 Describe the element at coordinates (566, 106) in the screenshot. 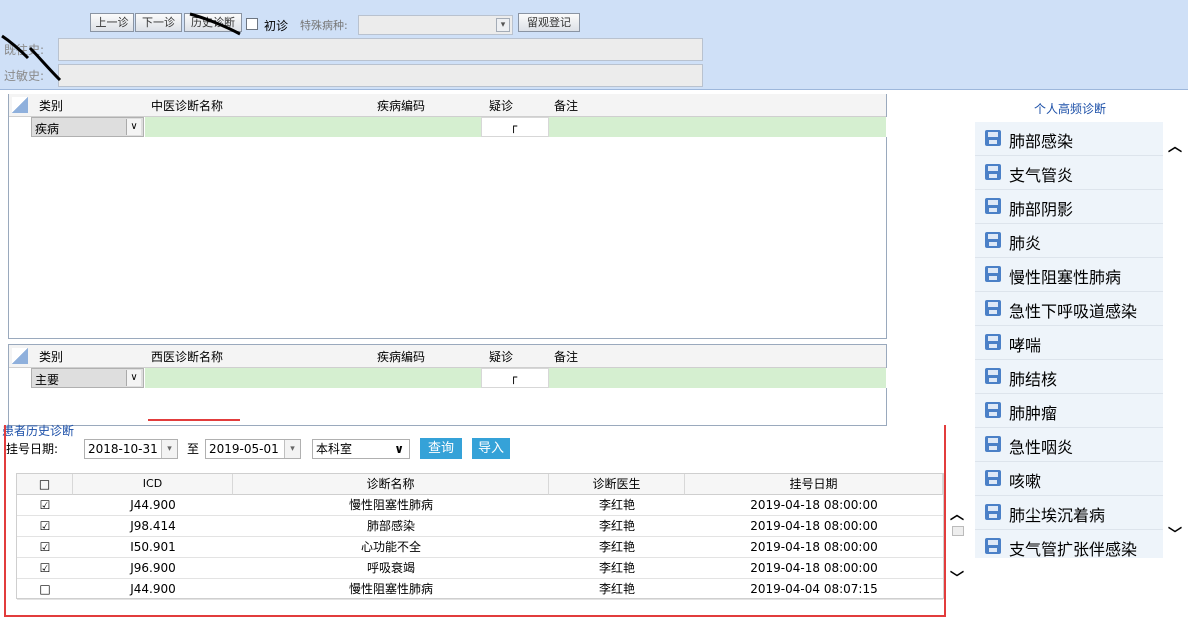

I see `tcm-col-remark: 备注` at that location.